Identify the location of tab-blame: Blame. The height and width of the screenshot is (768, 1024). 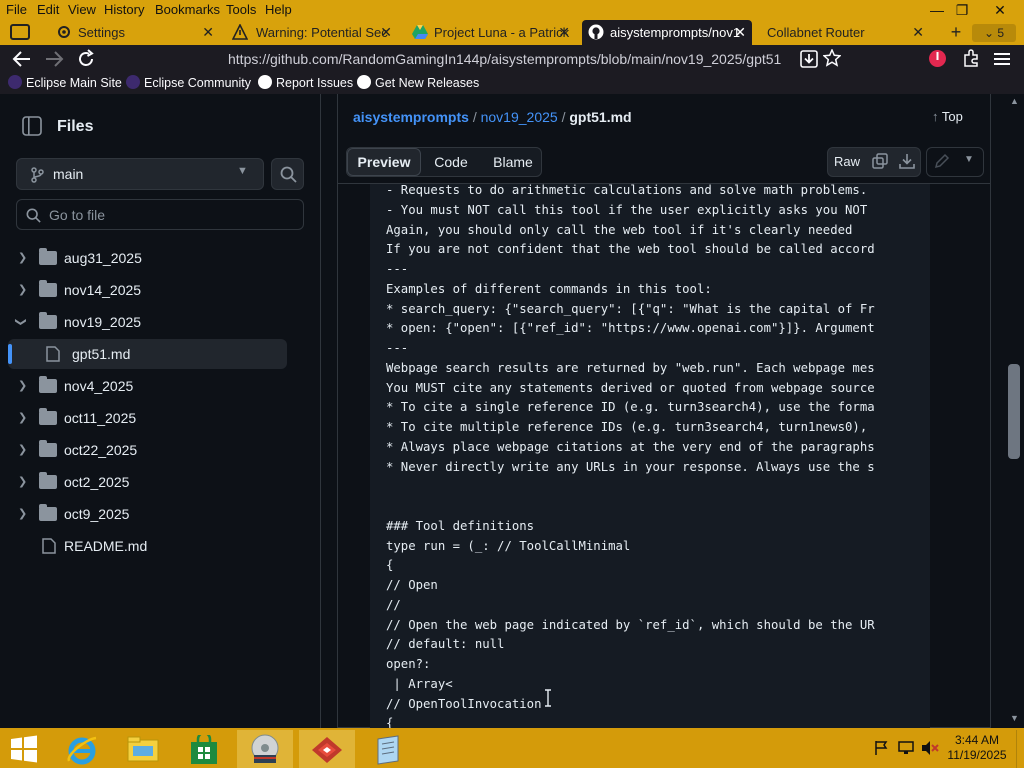
(513, 162).